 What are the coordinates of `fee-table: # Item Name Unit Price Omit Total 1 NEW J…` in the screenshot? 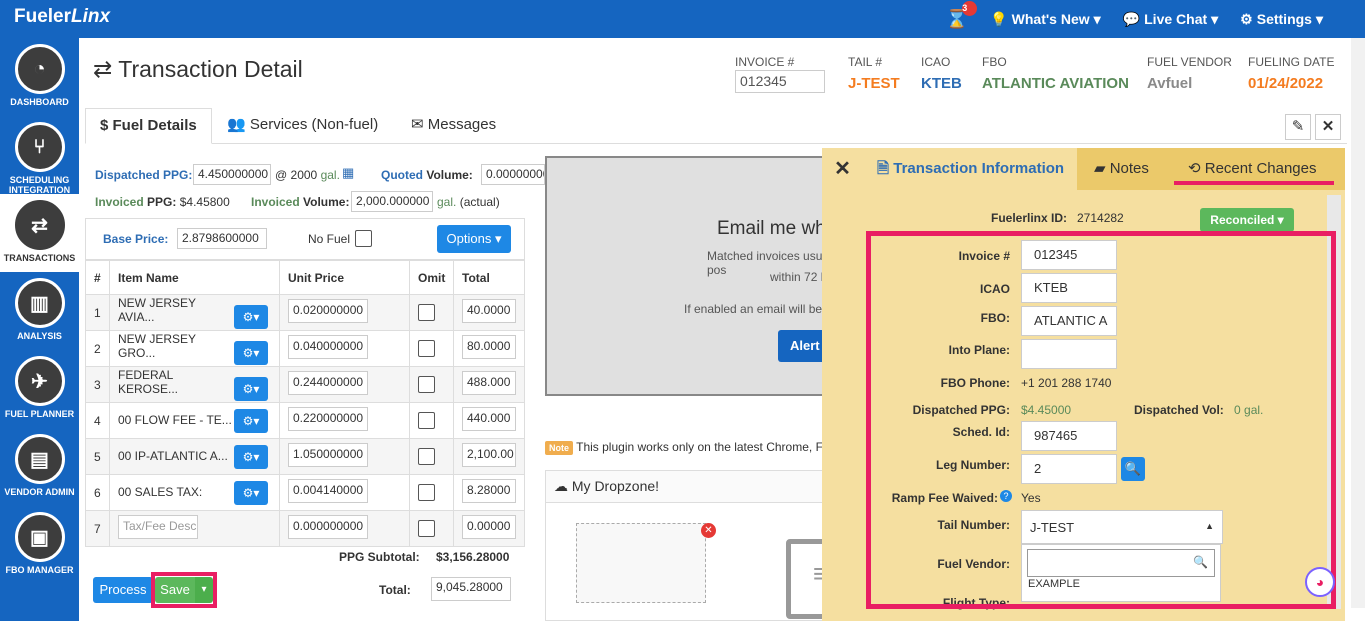 It's located at (305, 403).